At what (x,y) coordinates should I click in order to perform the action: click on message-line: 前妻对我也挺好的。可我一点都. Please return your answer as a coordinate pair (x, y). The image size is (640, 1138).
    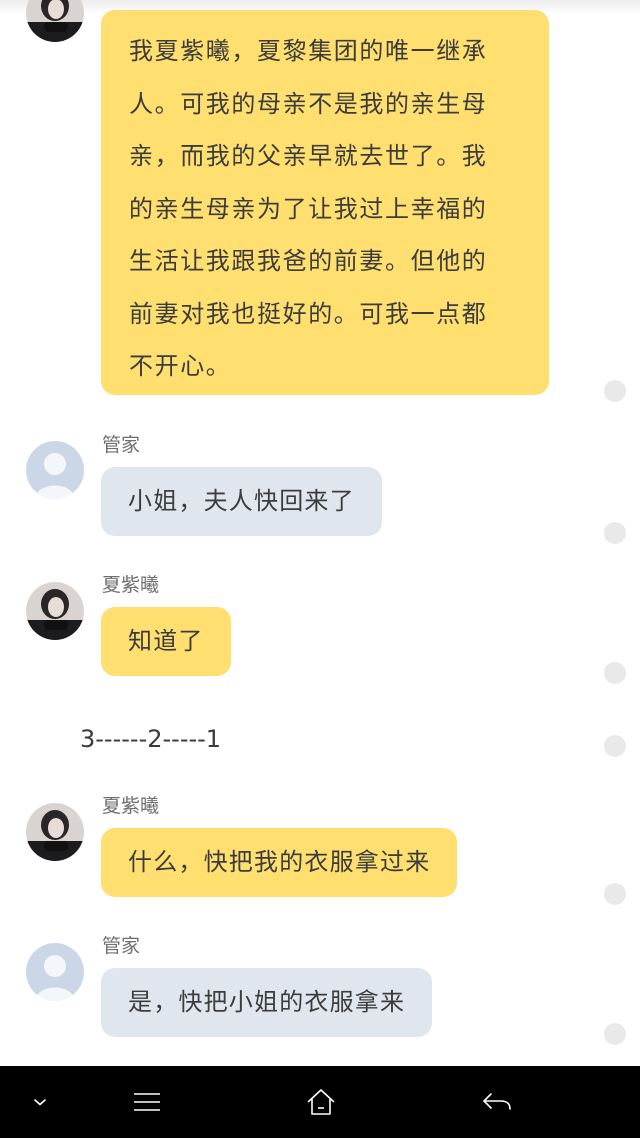
    Looking at the image, I should click on (308, 313).